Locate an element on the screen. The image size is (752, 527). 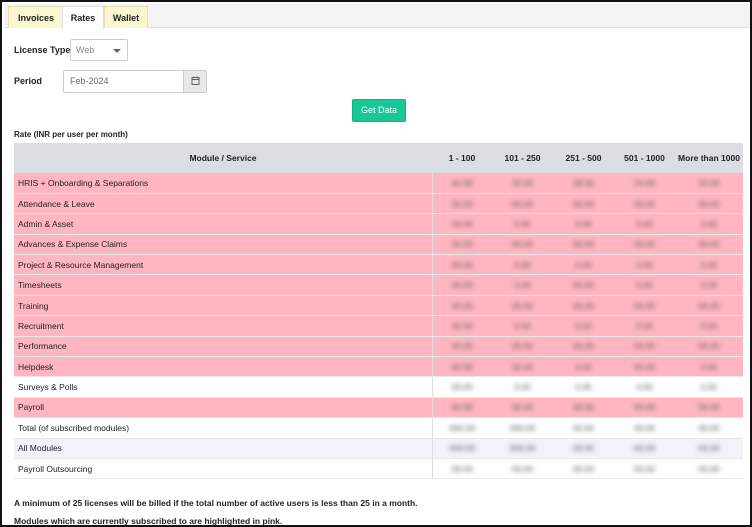
license-type-select: Web is located at coordinates (99, 50).